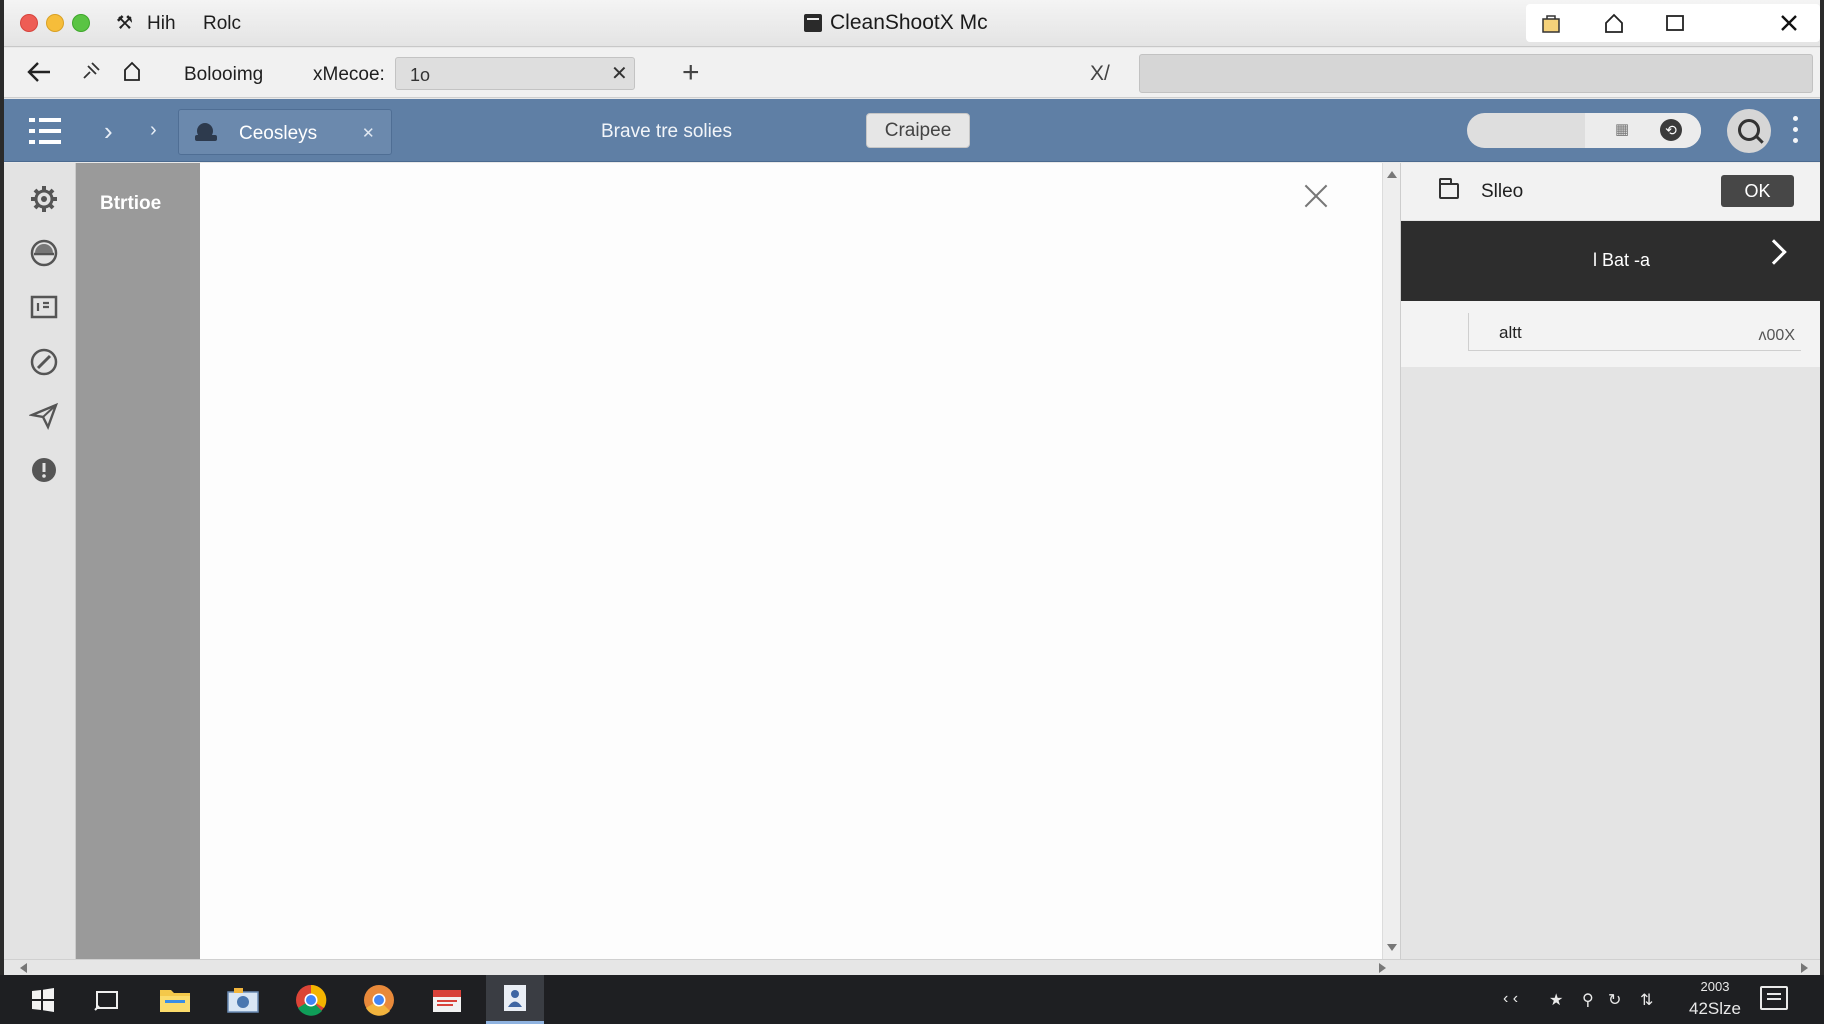  I want to click on scroll-up-icon, so click(1392, 174).